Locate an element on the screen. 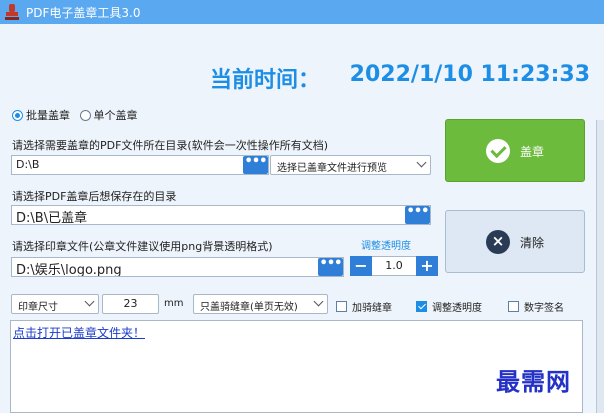 This screenshot has width=604, height=413. radio-single-stamp: 单个盖章 is located at coordinates (108, 115).